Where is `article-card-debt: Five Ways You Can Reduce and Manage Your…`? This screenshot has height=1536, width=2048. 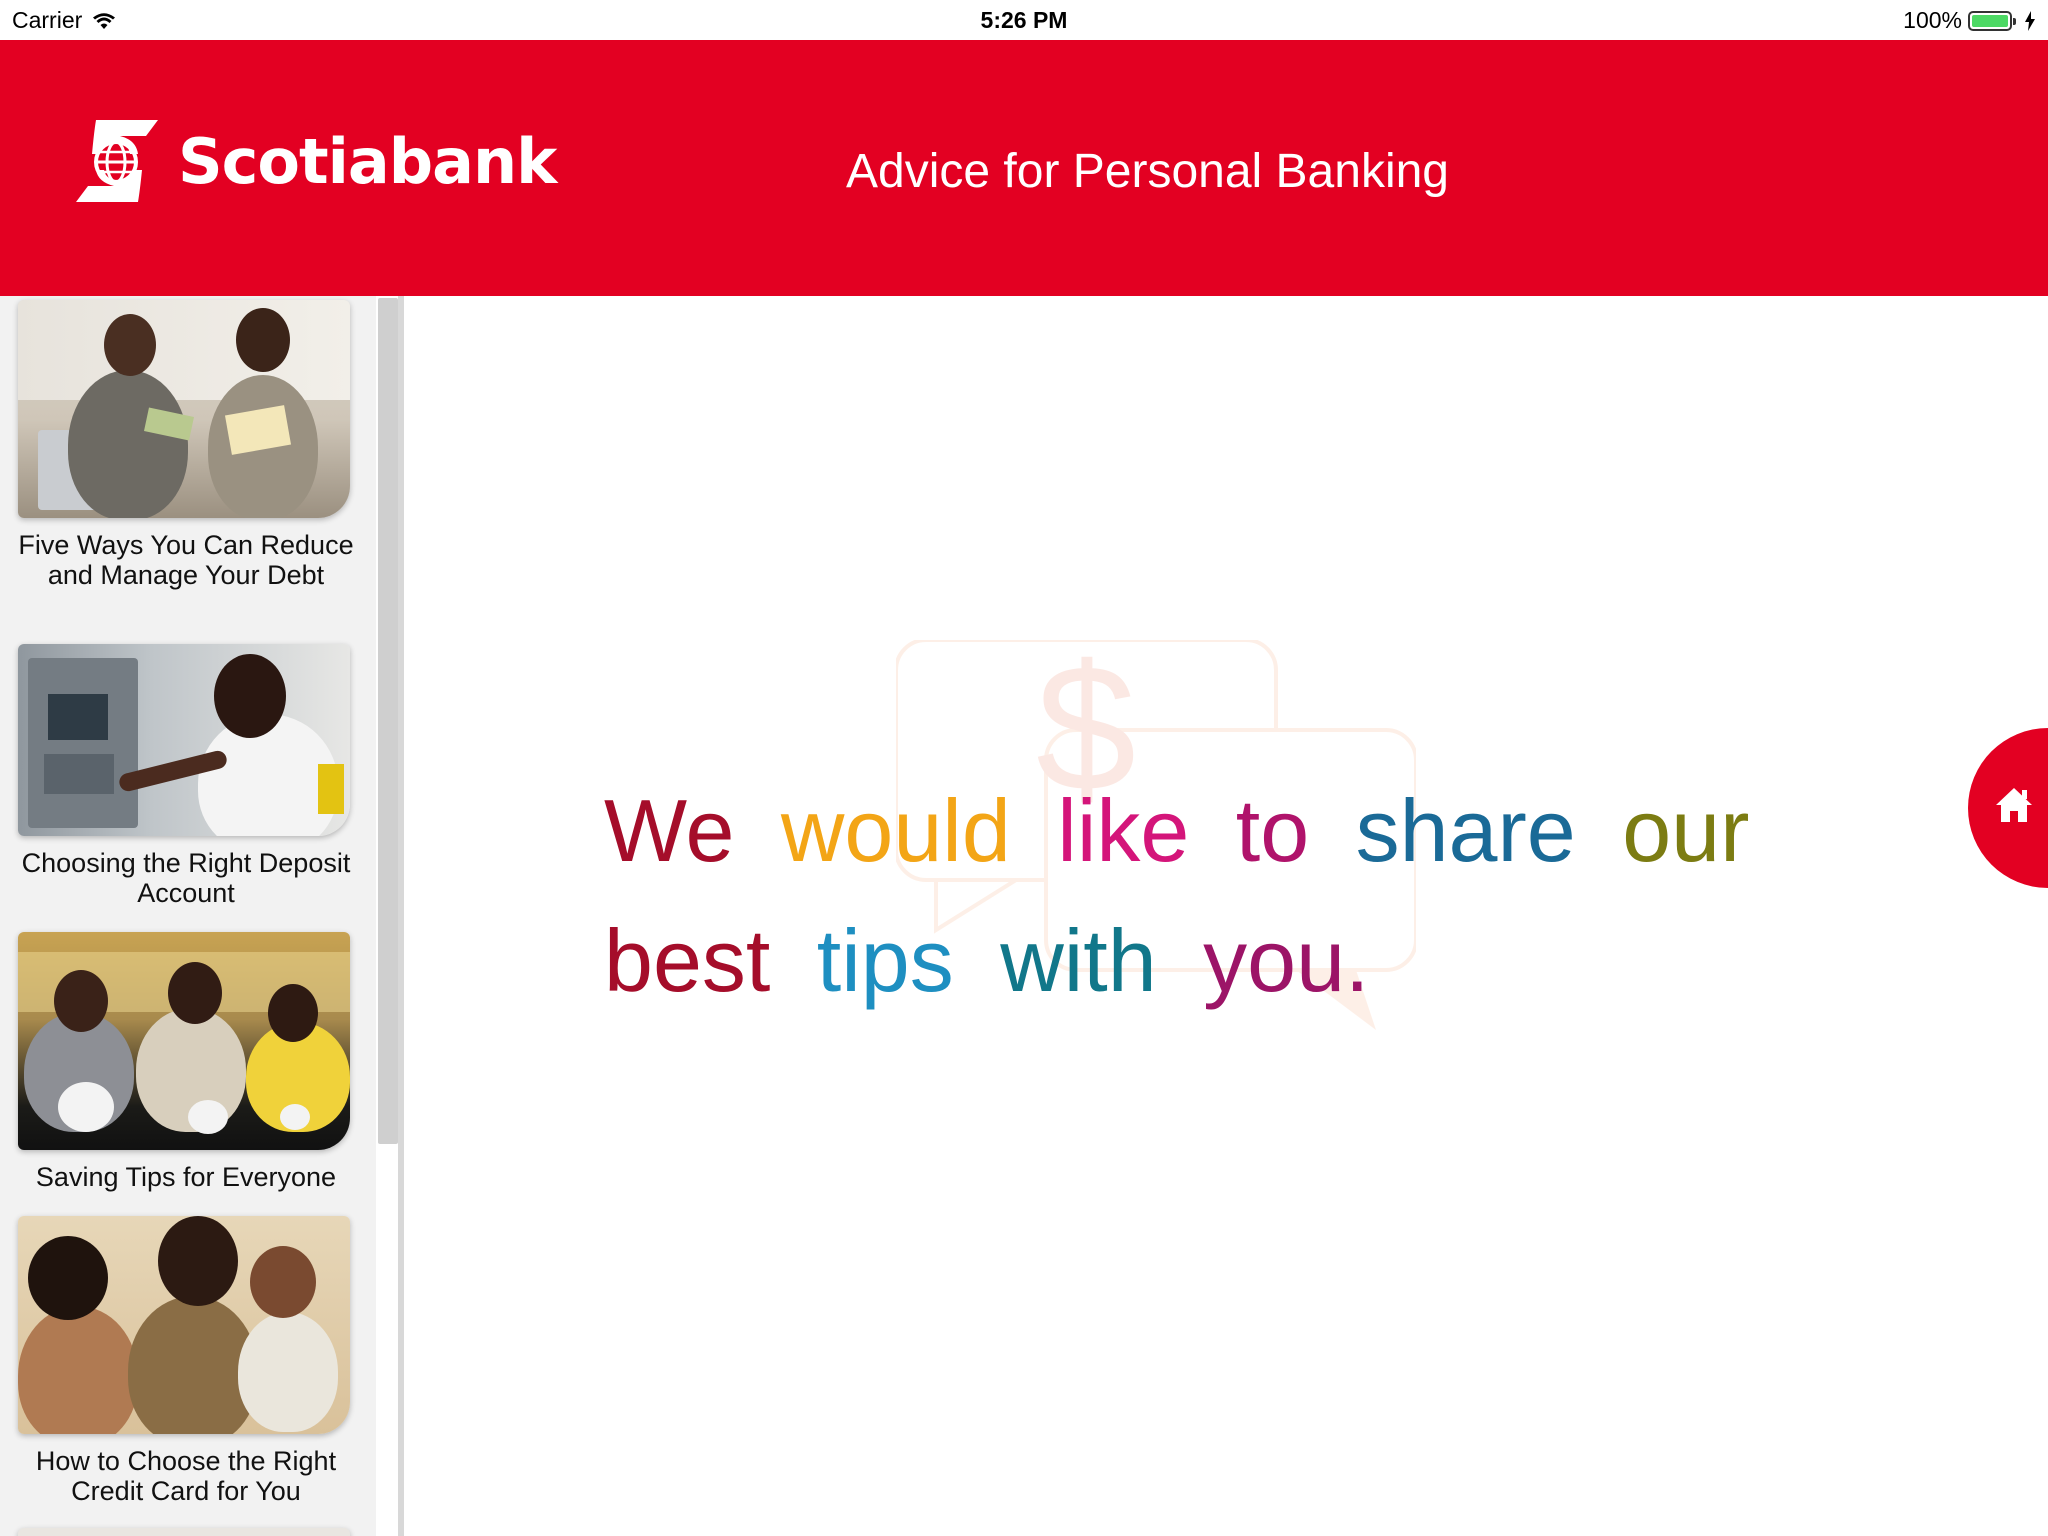
article-card-debt: Five Ways You Can Reduce and Manage Your… is located at coordinates (186, 445).